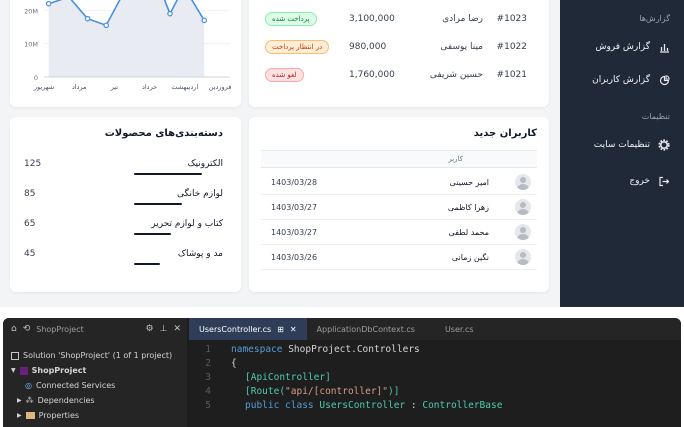 The height and width of the screenshot is (427, 684). I want to click on x-tick-label: فروردین, so click(220, 87).